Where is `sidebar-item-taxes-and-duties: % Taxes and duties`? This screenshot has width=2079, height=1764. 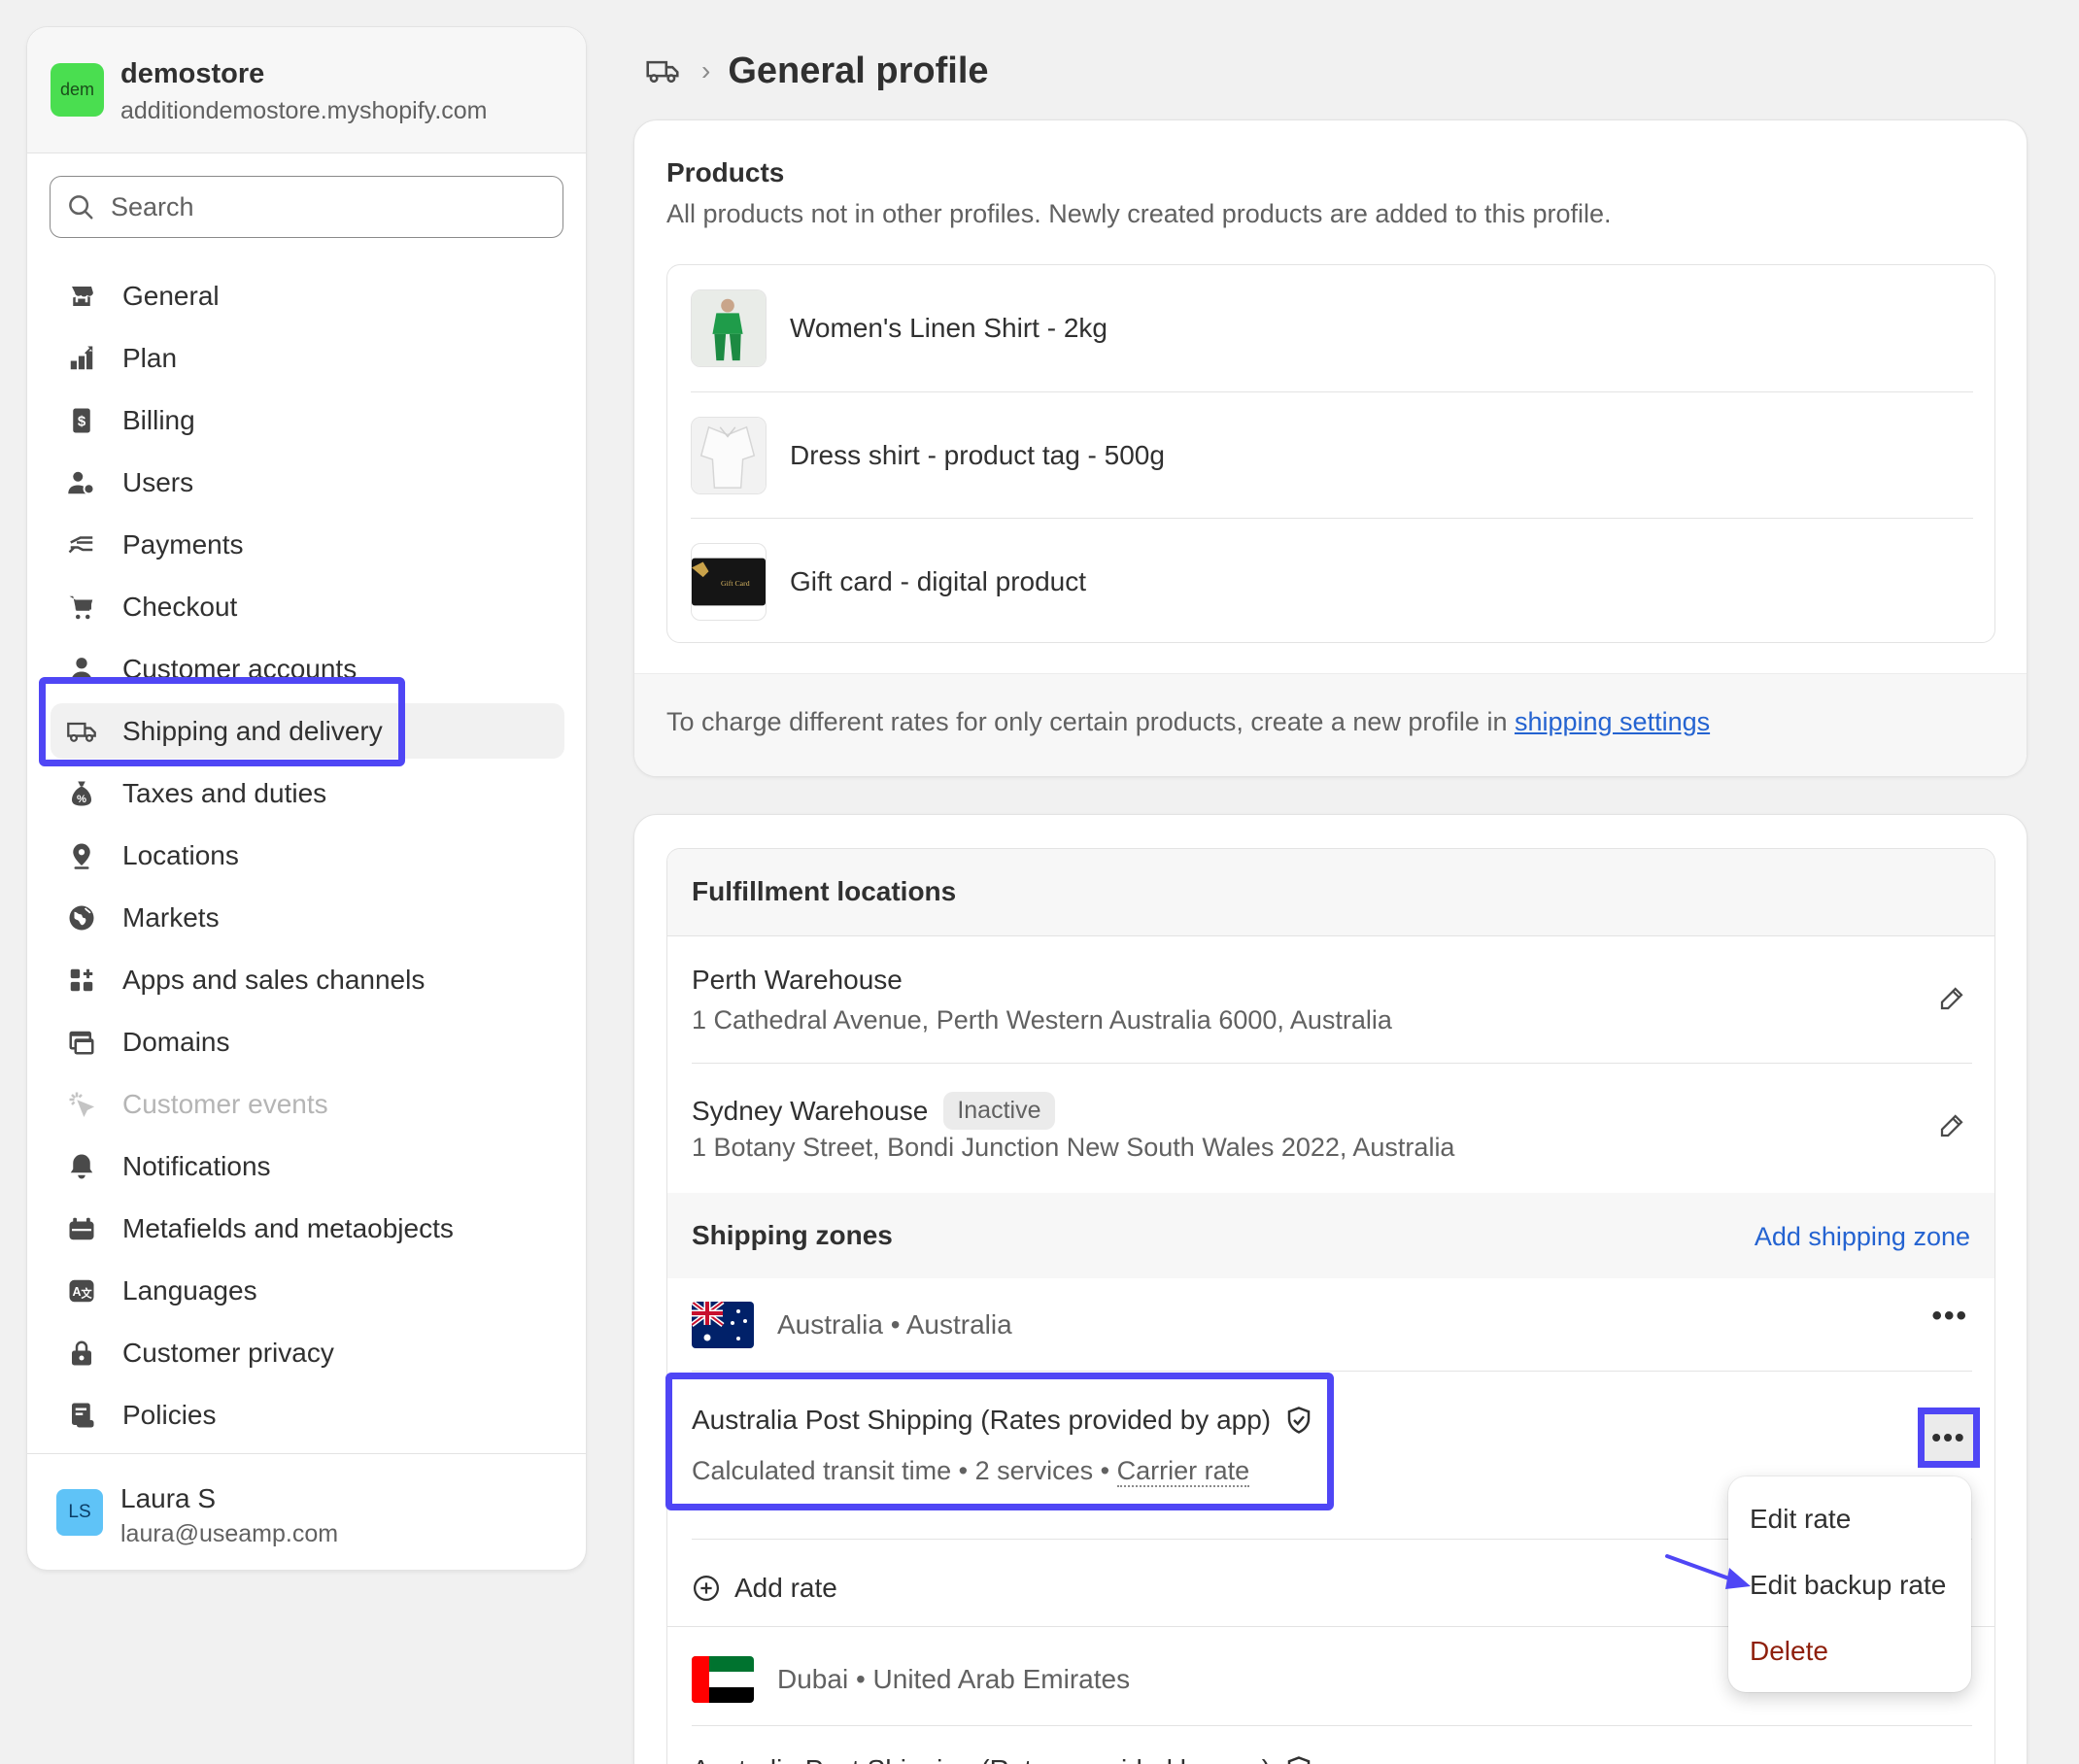
sidebar-item-taxes-and-duties: % Taxes and duties is located at coordinates (307, 793).